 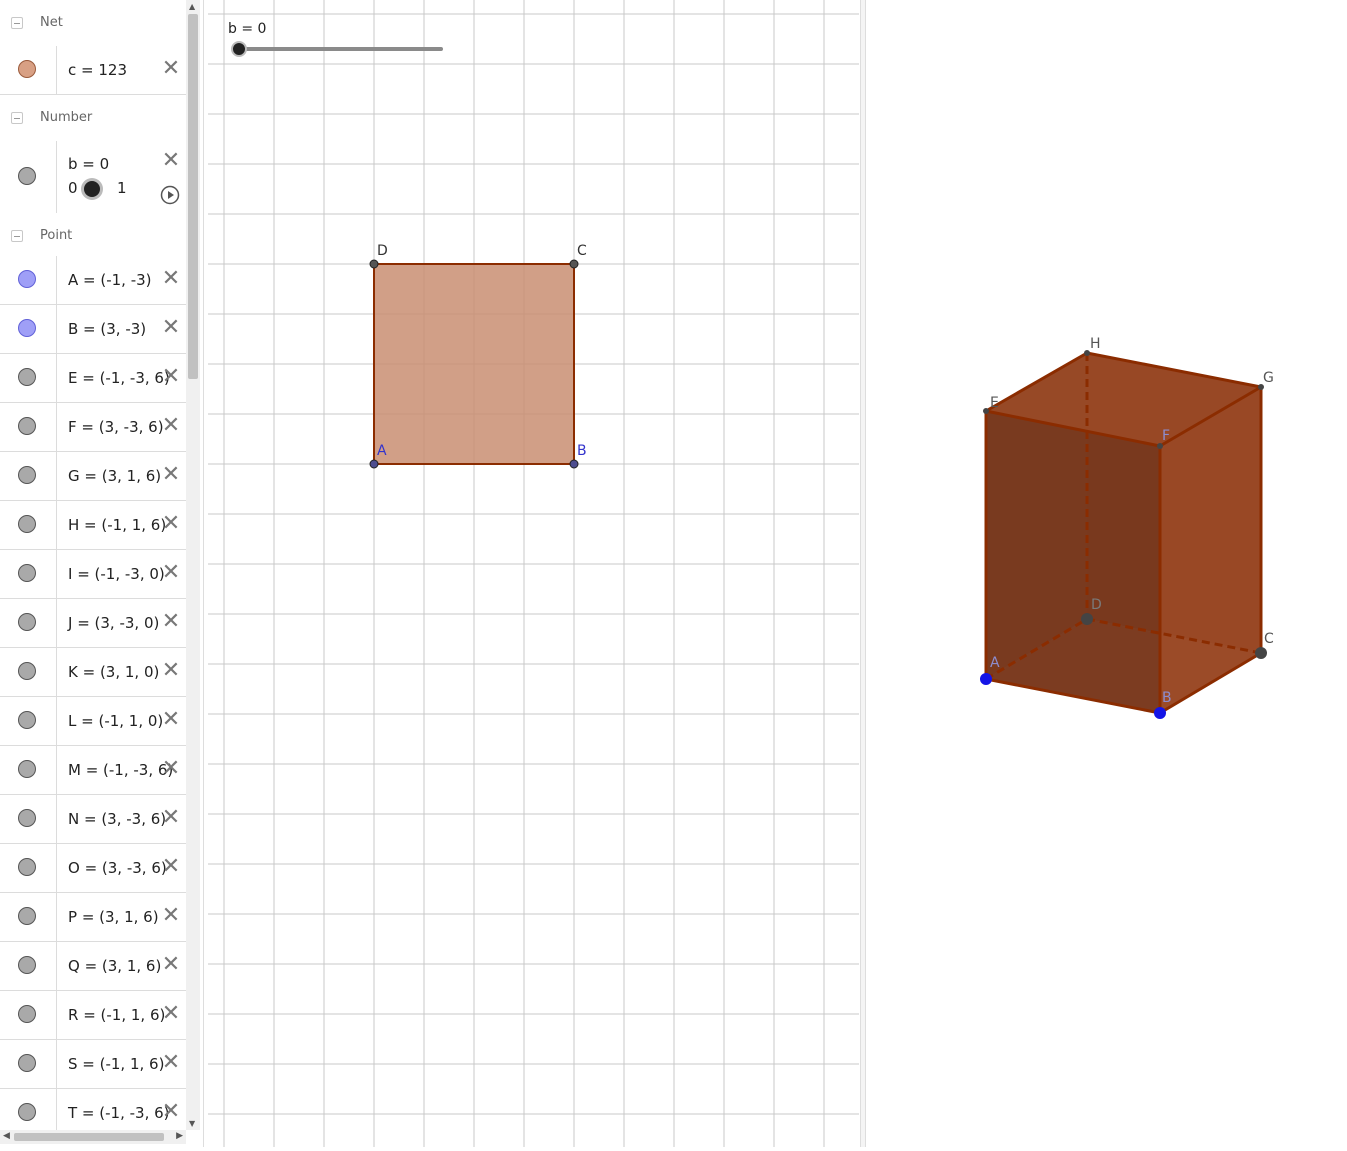 I want to click on algebra-item-point: K = (3, 1, 0) ✕, so click(x=93, y=672).